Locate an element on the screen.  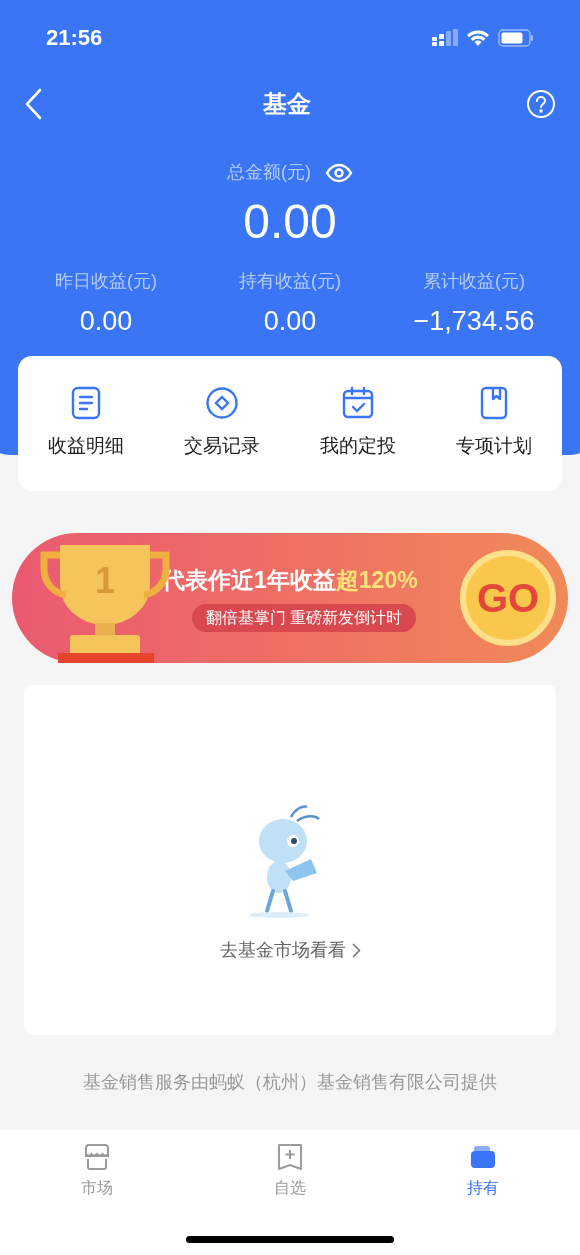
back-chevron-icon is located at coordinates (33, 104).